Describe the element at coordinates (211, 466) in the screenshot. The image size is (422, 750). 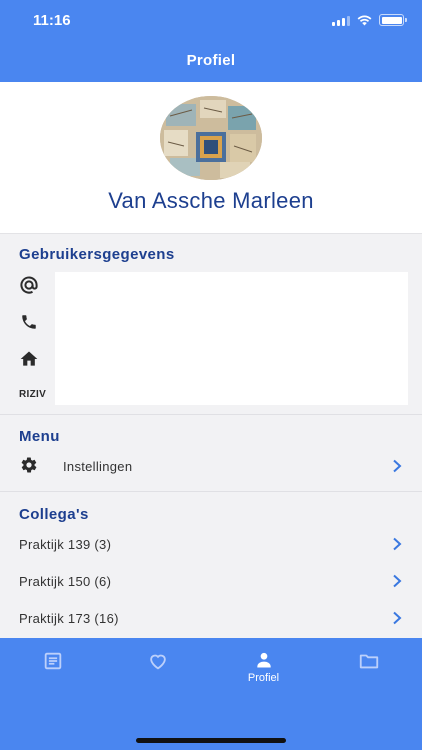
I see `menu-item-instellingen: Instellingen` at that location.